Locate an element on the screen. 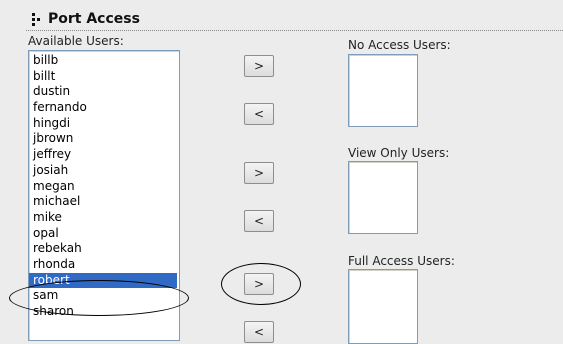 This screenshot has height=344, width=563. user-list-item: mike is located at coordinates (103, 218).